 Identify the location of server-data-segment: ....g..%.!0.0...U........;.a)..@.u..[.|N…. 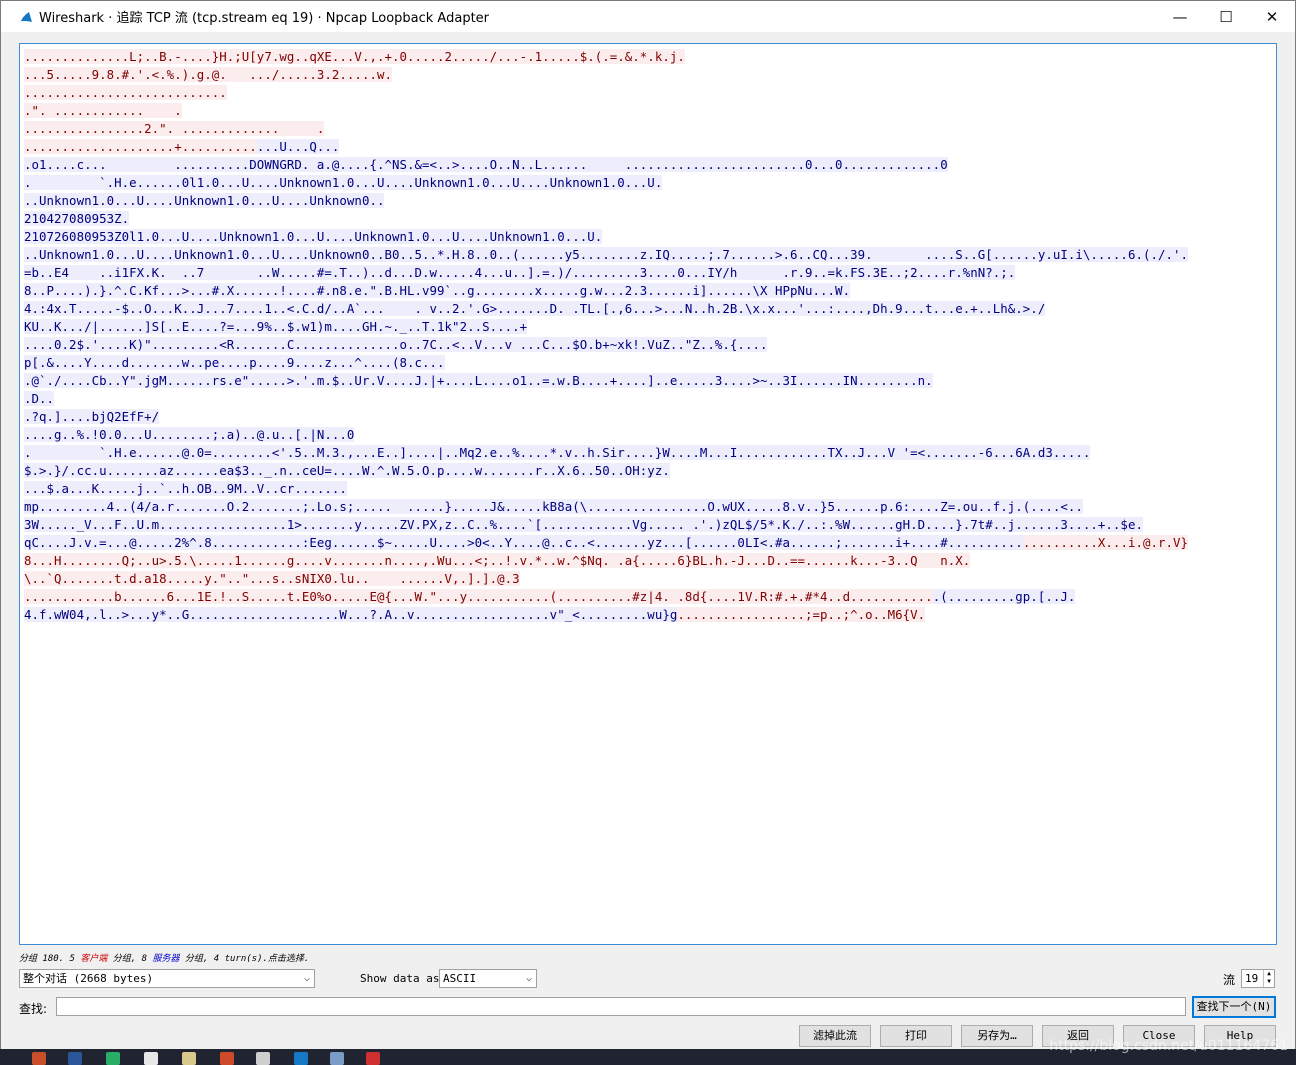
(189, 434).